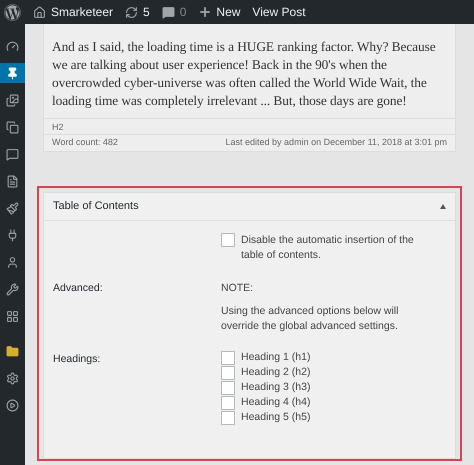  Describe the element at coordinates (275, 402) in the screenshot. I see `heading-option-label: Heading 4 (h4)` at that location.